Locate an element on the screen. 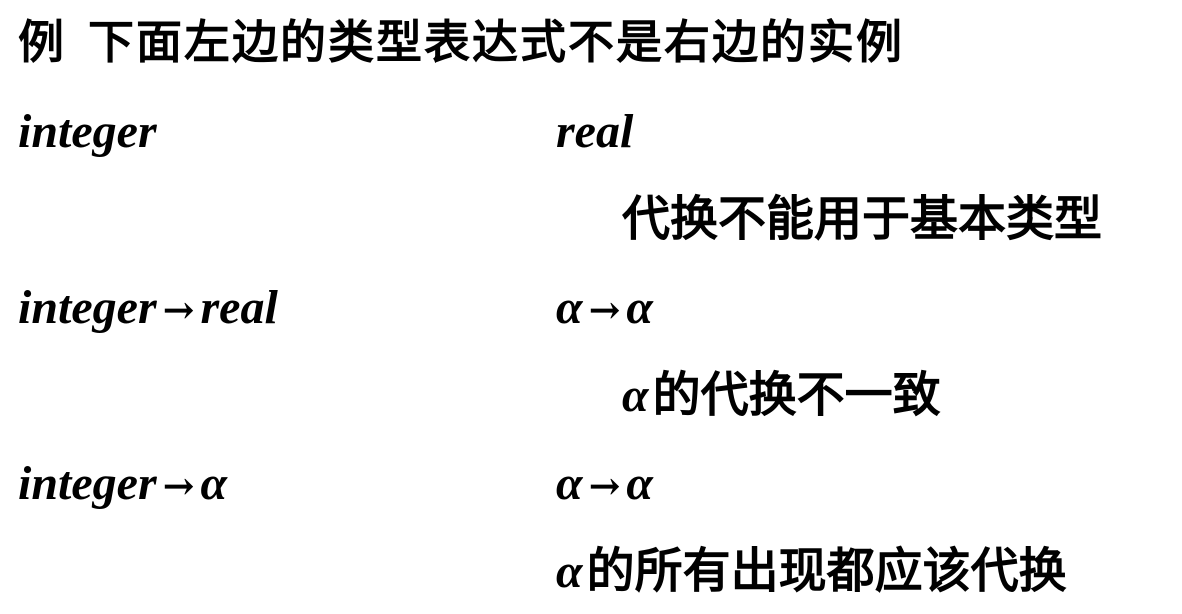  explanation-2: α的代换不一致 is located at coordinates (781, 395).